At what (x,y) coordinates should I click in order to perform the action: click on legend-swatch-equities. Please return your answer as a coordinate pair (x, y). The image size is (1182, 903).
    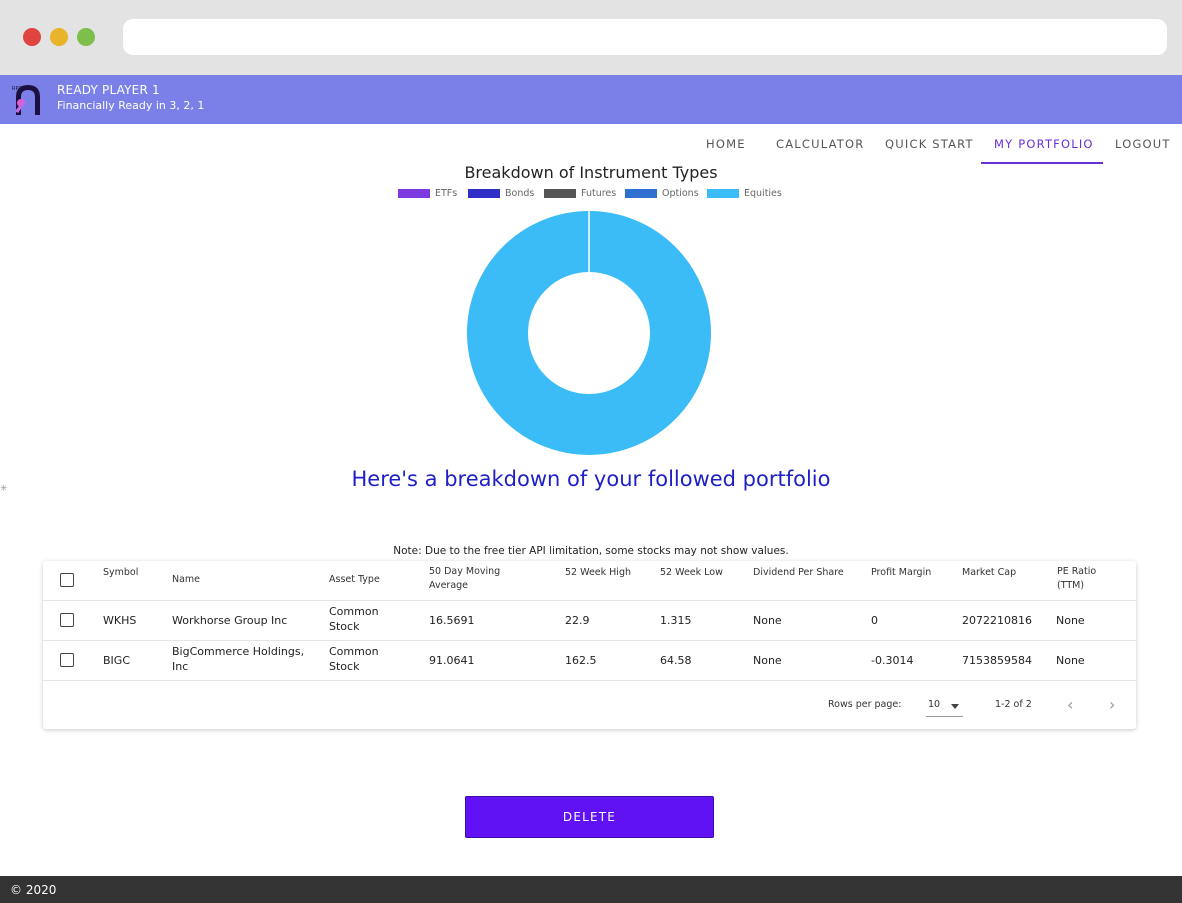
    Looking at the image, I should click on (723, 193).